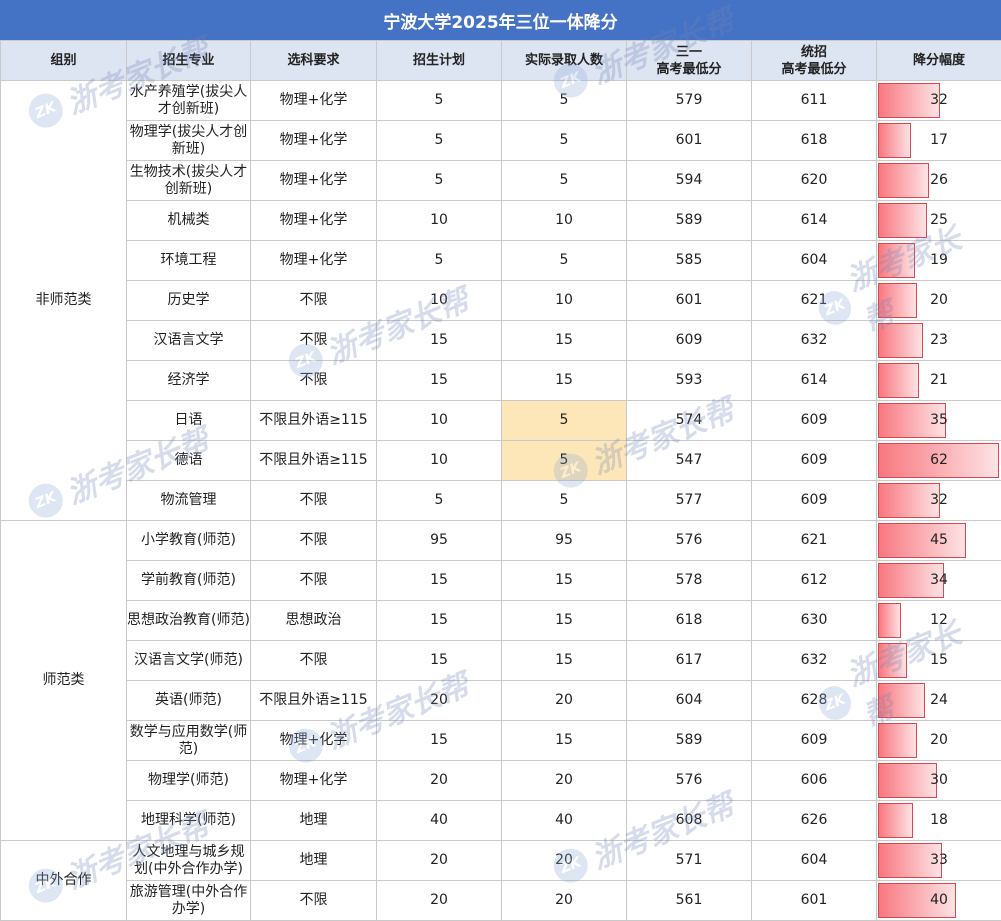  What do you see at coordinates (814, 580) in the screenshot?
I see `tongzhao-min-cell: 612` at bounding box center [814, 580].